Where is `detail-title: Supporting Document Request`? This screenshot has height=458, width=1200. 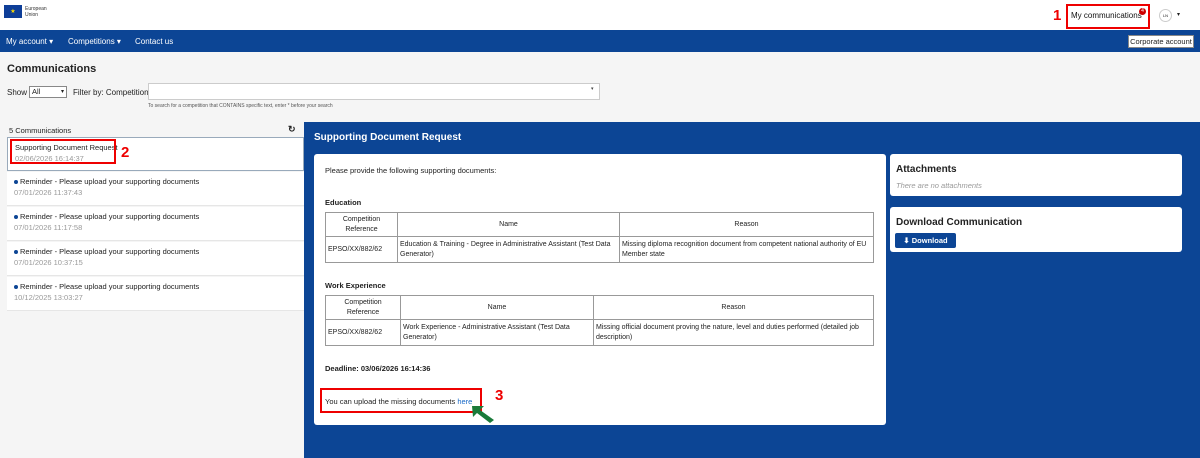
detail-title: Supporting Document Request is located at coordinates (388, 137).